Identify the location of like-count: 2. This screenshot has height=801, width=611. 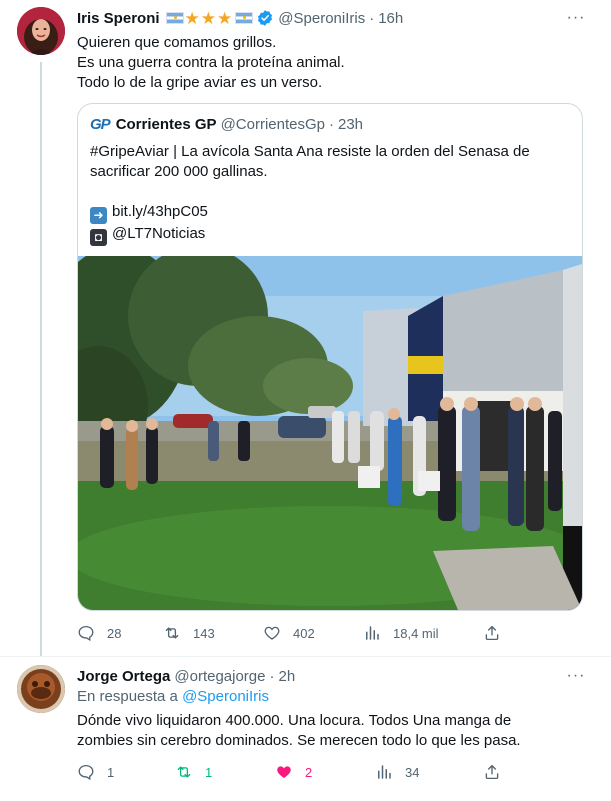
(309, 772).